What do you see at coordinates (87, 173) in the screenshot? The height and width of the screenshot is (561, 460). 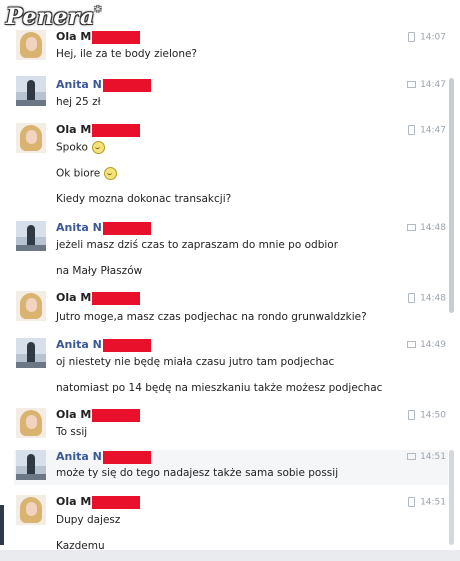 I see `message-text: Ok biore` at bounding box center [87, 173].